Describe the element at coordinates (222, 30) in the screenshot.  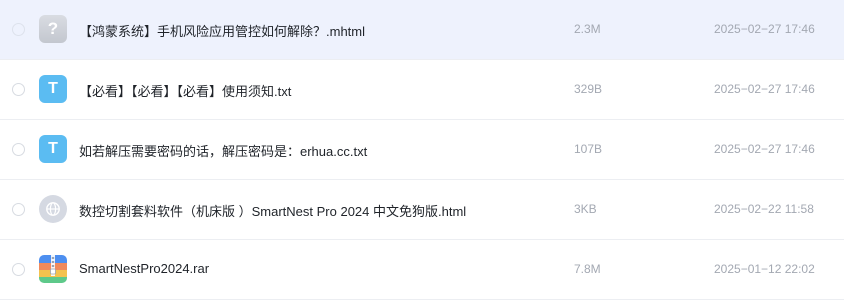
I see `file-name: 【鸿蒙系统】手机风险应用管控如何解除？.mhtml` at that location.